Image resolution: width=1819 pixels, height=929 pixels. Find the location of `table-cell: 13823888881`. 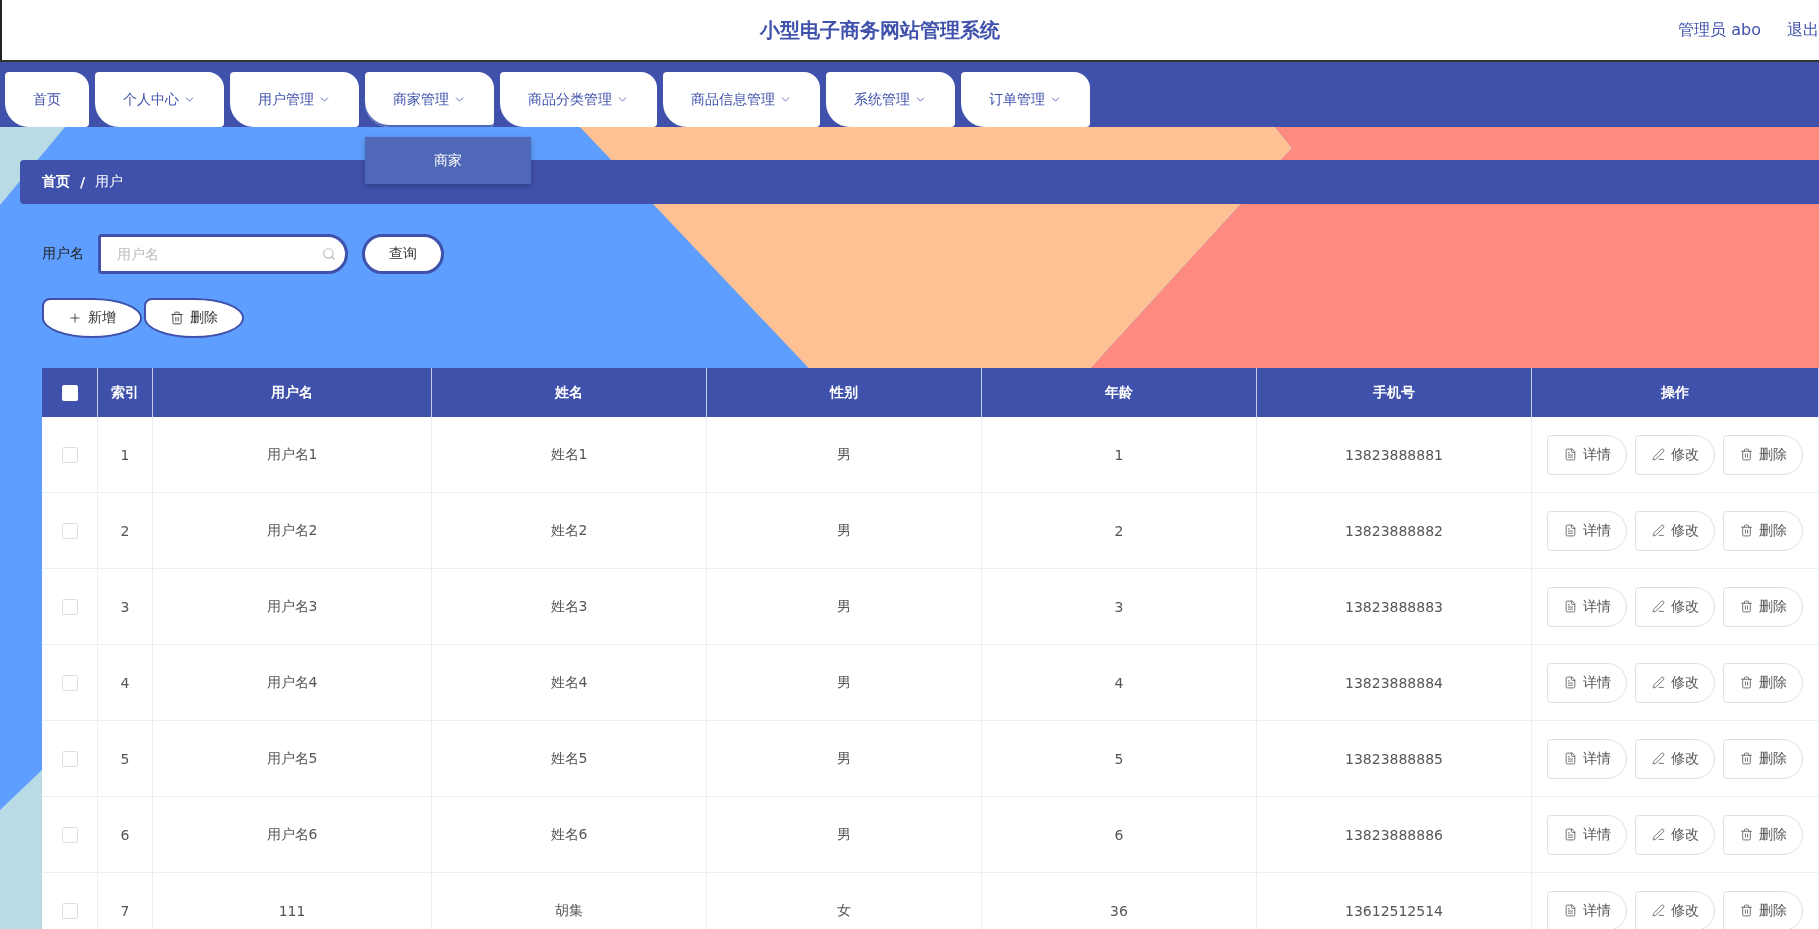

table-cell: 13823888881 is located at coordinates (1394, 455).